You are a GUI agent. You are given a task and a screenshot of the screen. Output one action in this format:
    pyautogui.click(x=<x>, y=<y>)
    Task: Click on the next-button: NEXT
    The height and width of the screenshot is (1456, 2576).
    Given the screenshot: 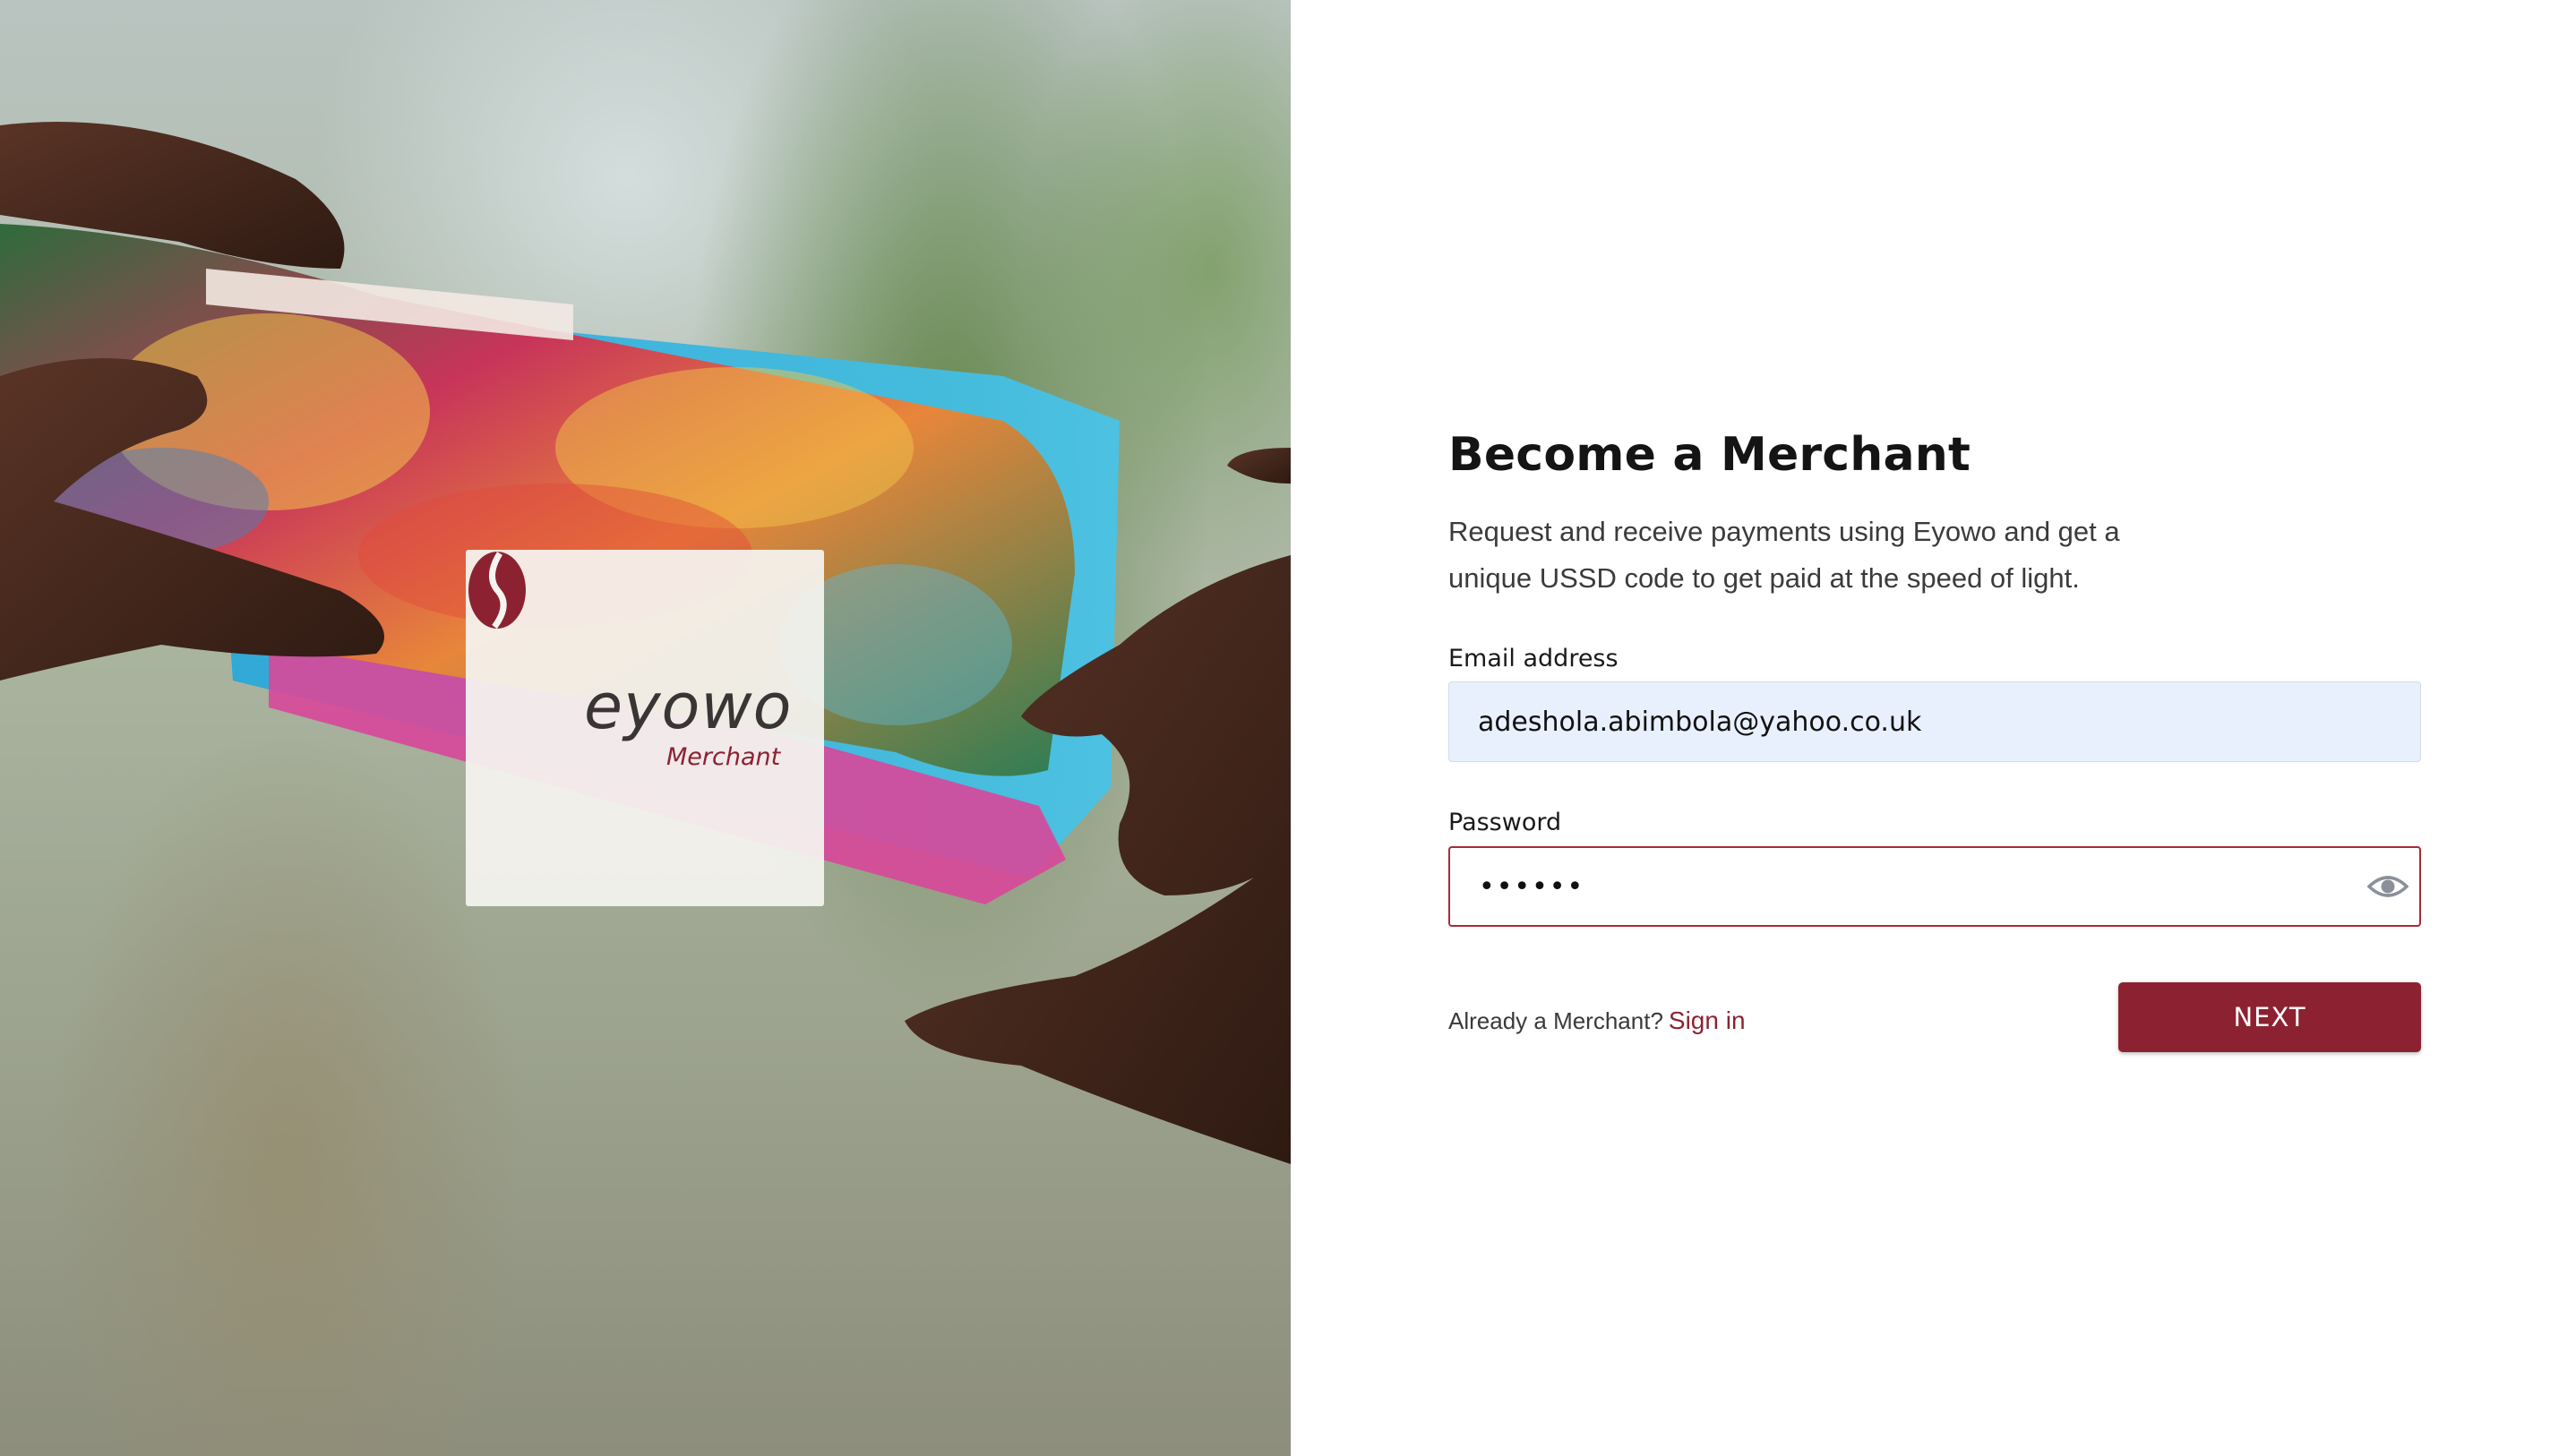 What is the action you would take?
    pyautogui.click(x=2269, y=1017)
    